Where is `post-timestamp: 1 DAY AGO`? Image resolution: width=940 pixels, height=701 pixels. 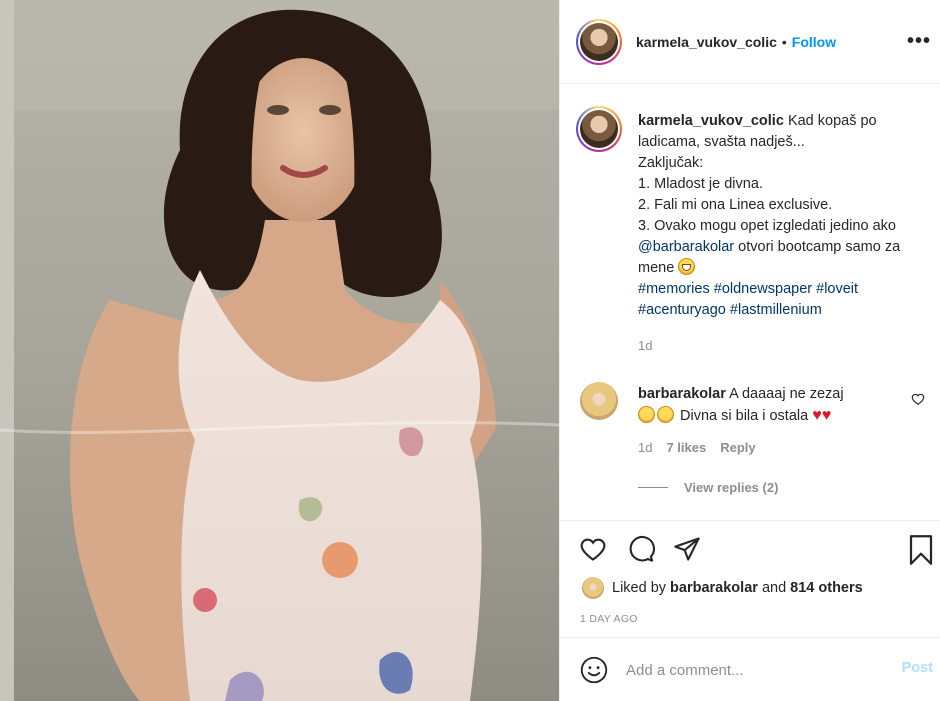 post-timestamp: 1 DAY AGO is located at coordinates (609, 619).